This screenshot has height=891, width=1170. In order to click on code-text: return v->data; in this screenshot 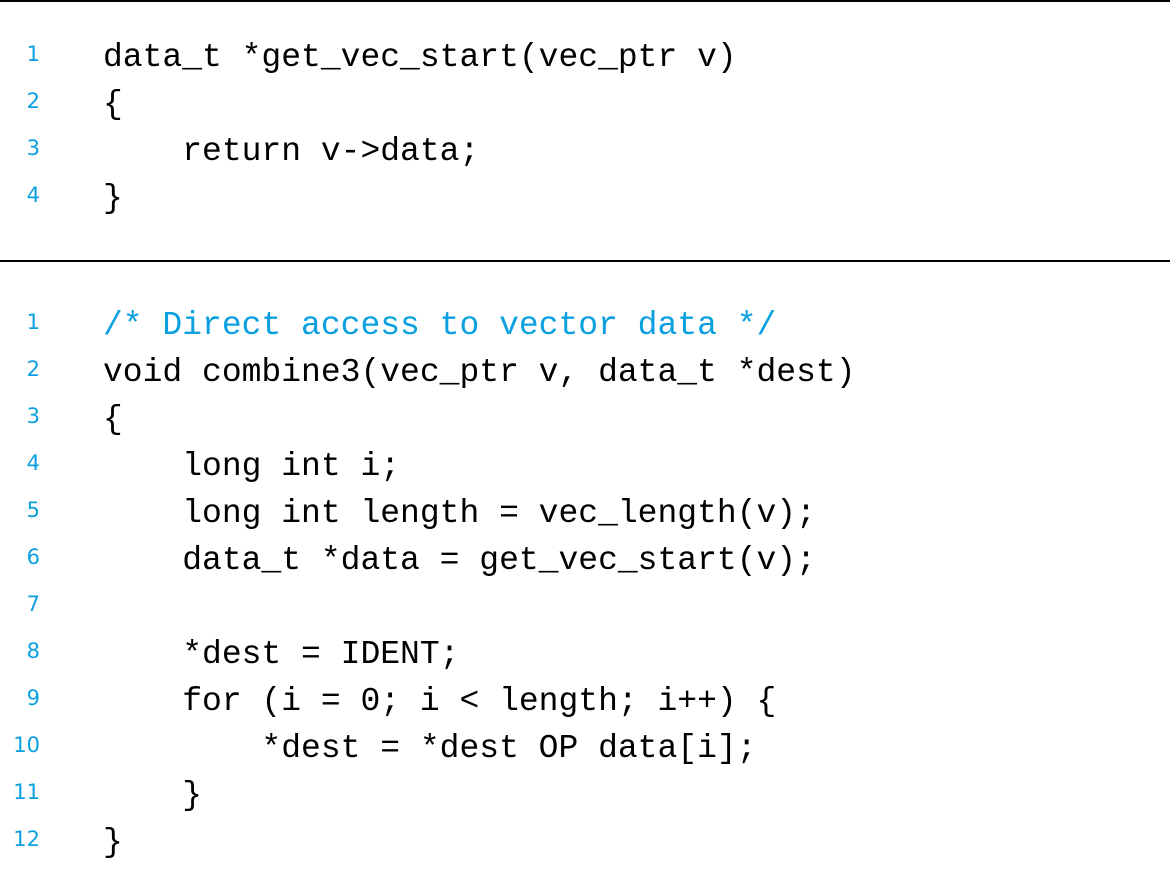, I will do `click(291, 151)`.